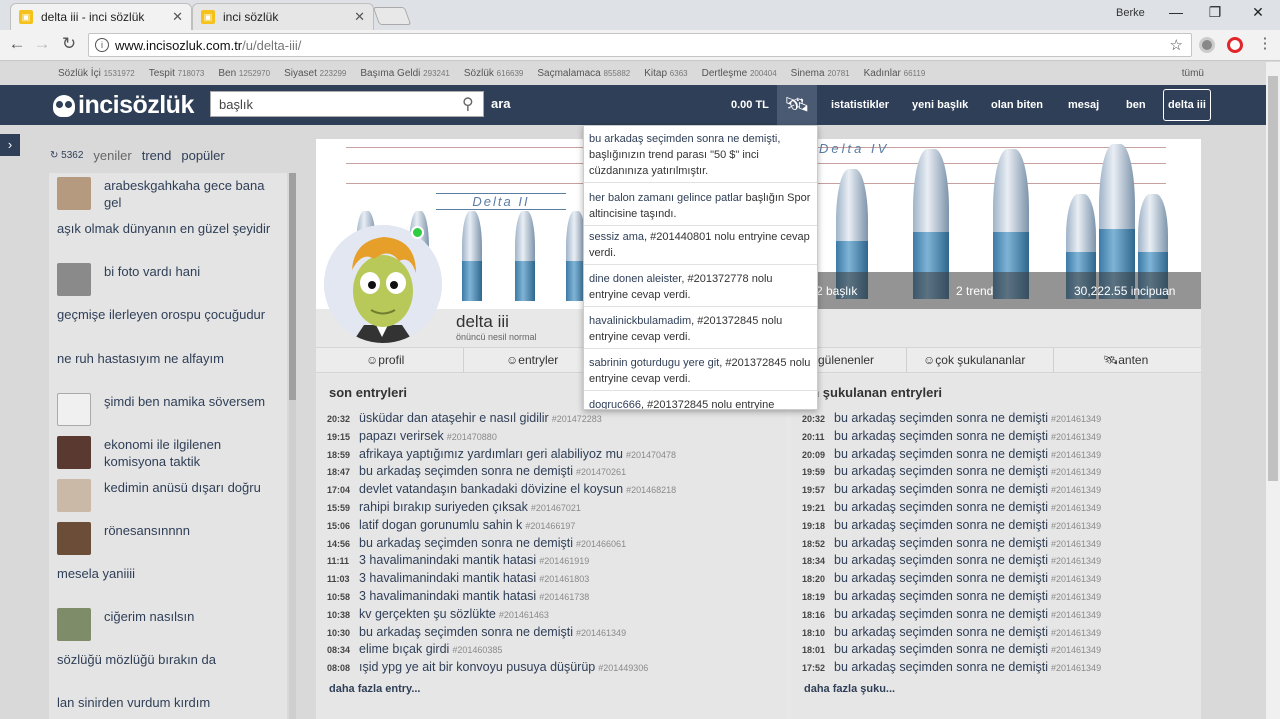  What do you see at coordinates (157, 155) in the screenshot?
I see `tab-trend: trend` at bounding box center [157, 155].